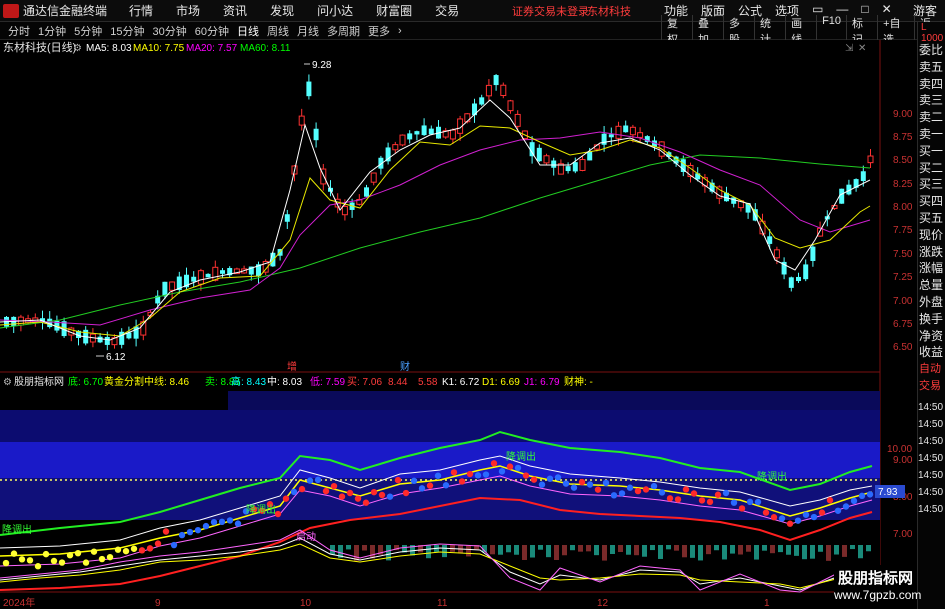  Describe the element at coordinates (7, 382) in the screenshot. I see `subpanel-gear-icon: ⚙` at that location.